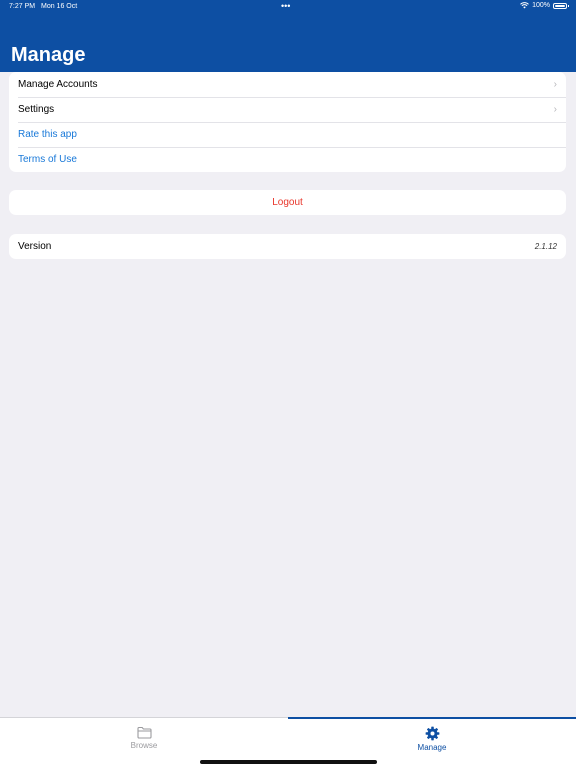  Describe the element at coordinates (47, 134) in the screenshot. I see `menu-item-label: Rate this app` at that location.